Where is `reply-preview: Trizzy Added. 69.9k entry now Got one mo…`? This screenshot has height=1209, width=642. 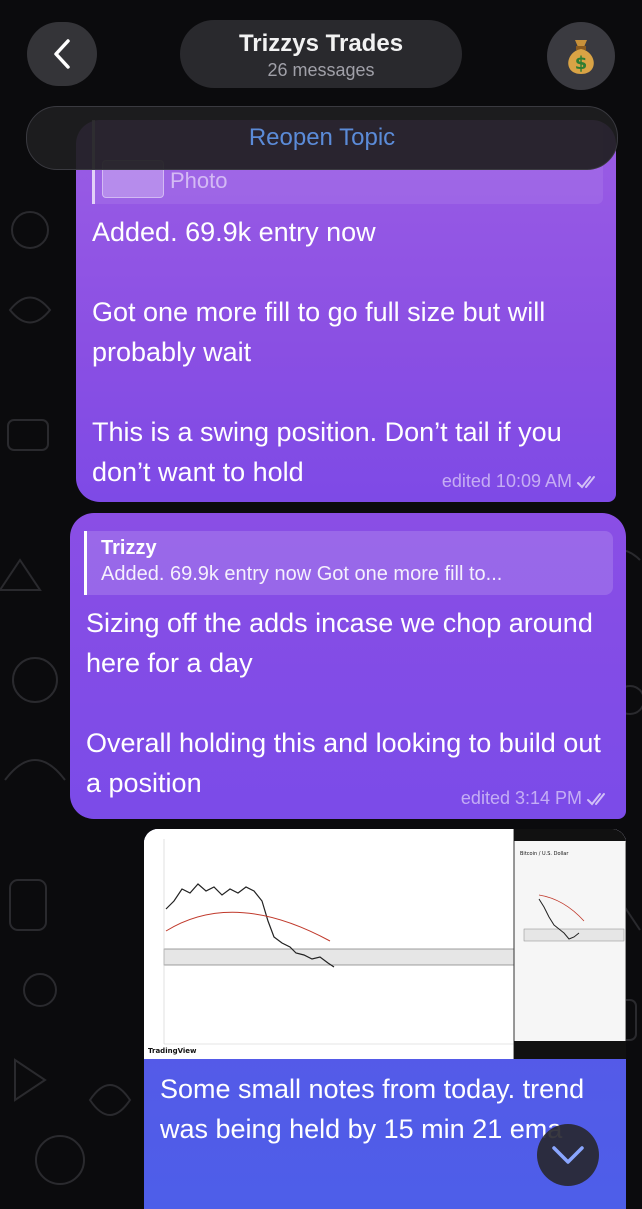 reply-preview: Trizzy Added. 69.9k entry now Got one mo… is located at coordinates (348, 563).